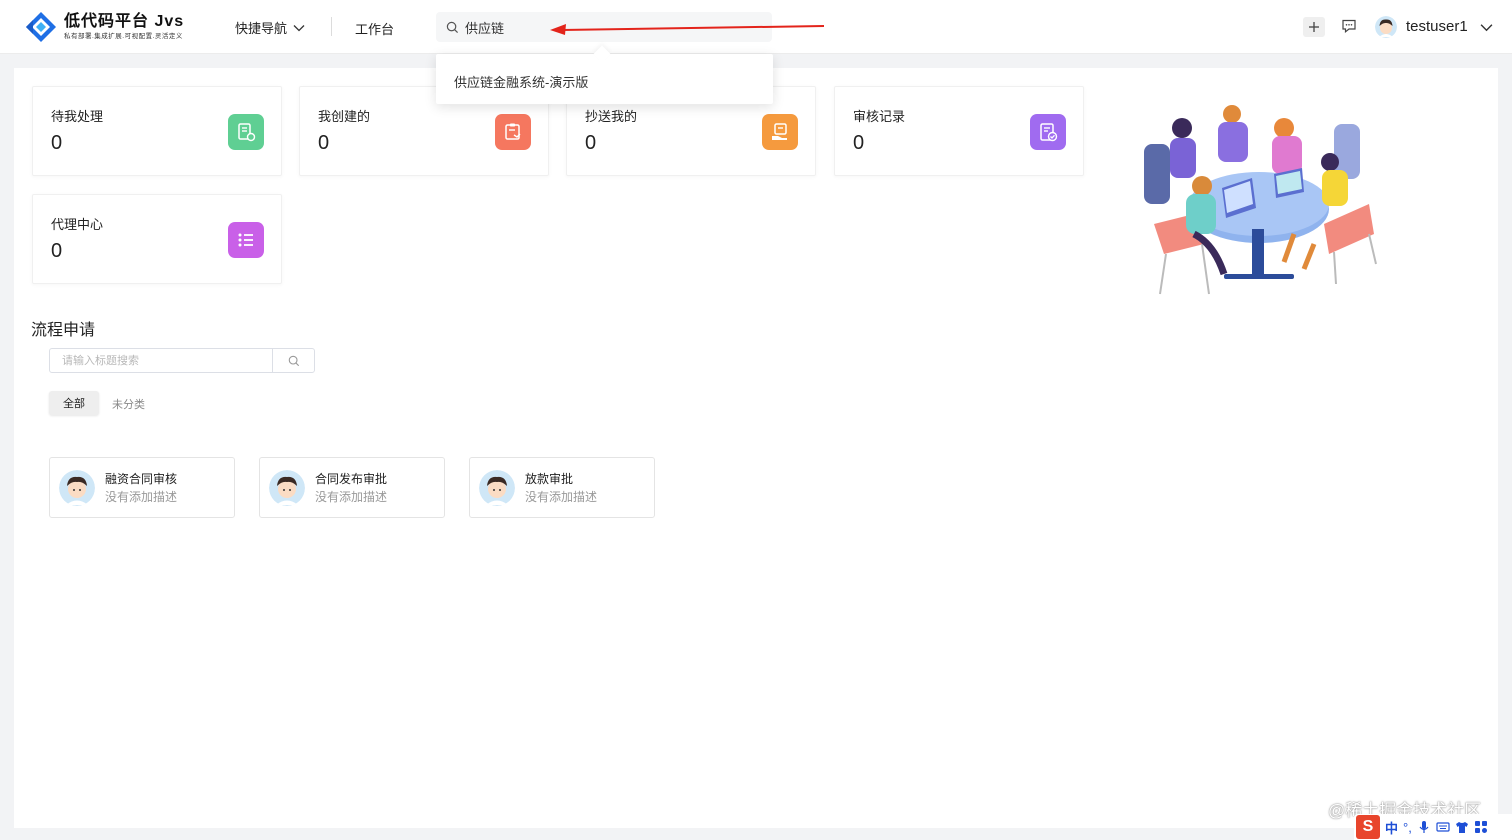 Image resolution: width=1512 pixels, height=840 pixels. What do you see at coordinates (1433, 827) in the screenshot?
I see `ime-toolbar: S 中 °,` at bounding box center [1433, 827].